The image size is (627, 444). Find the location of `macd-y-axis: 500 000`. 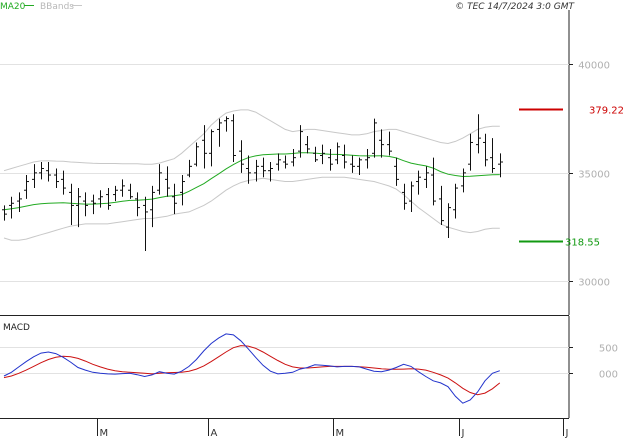

macd-y-axis: 500 000 is located at coordinates (593, 362).